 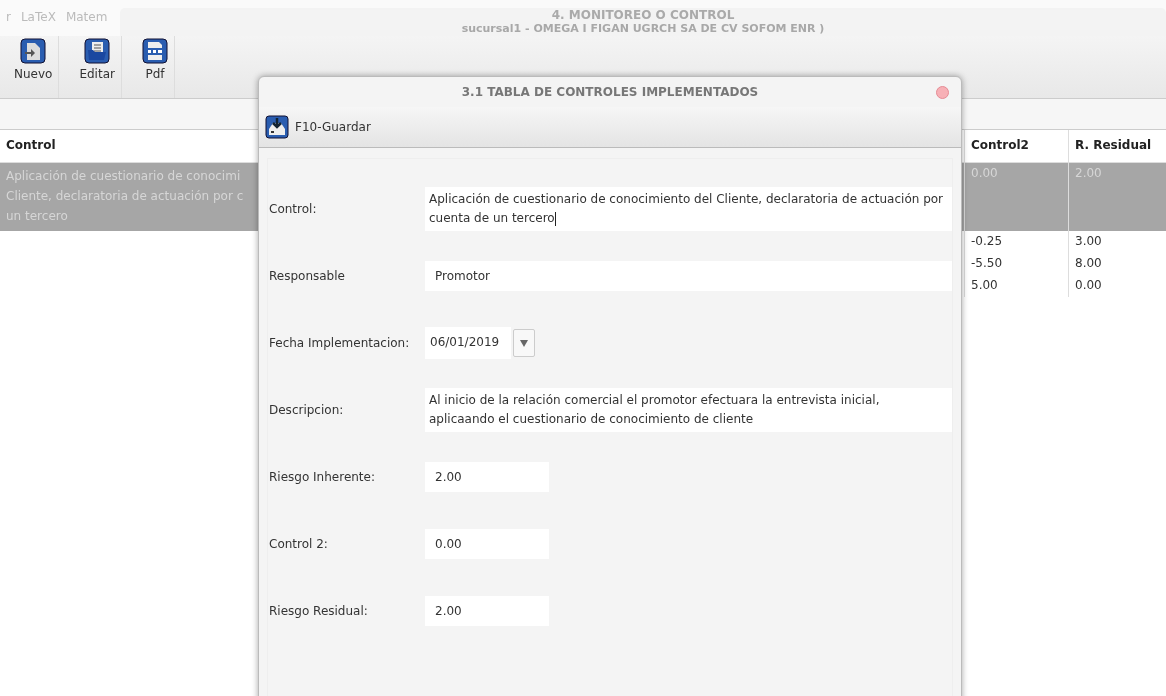 I want to click on dialog-title: 3.1 TABLA DE CONTROLES IMPLEMENTADOS, so click(x=610, y=92).